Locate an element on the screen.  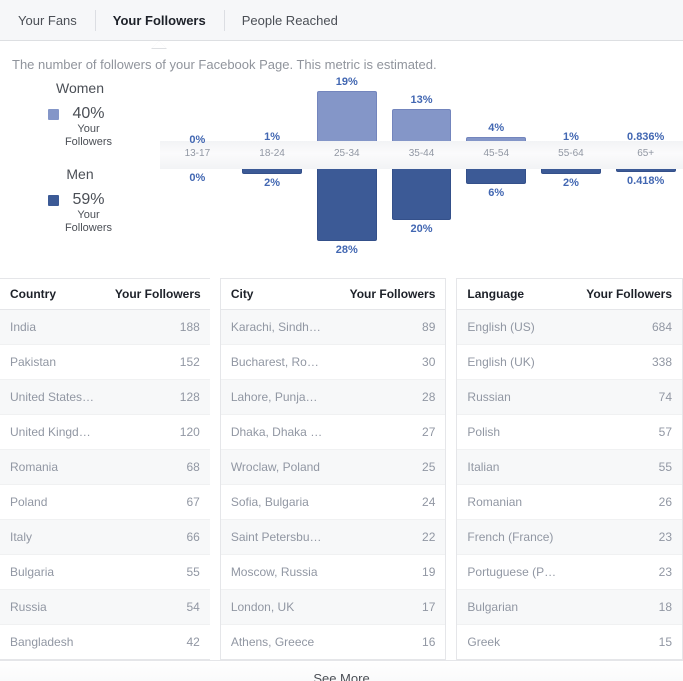
legend-sub-men-line2: Followers is located at coordinates (88, 227).